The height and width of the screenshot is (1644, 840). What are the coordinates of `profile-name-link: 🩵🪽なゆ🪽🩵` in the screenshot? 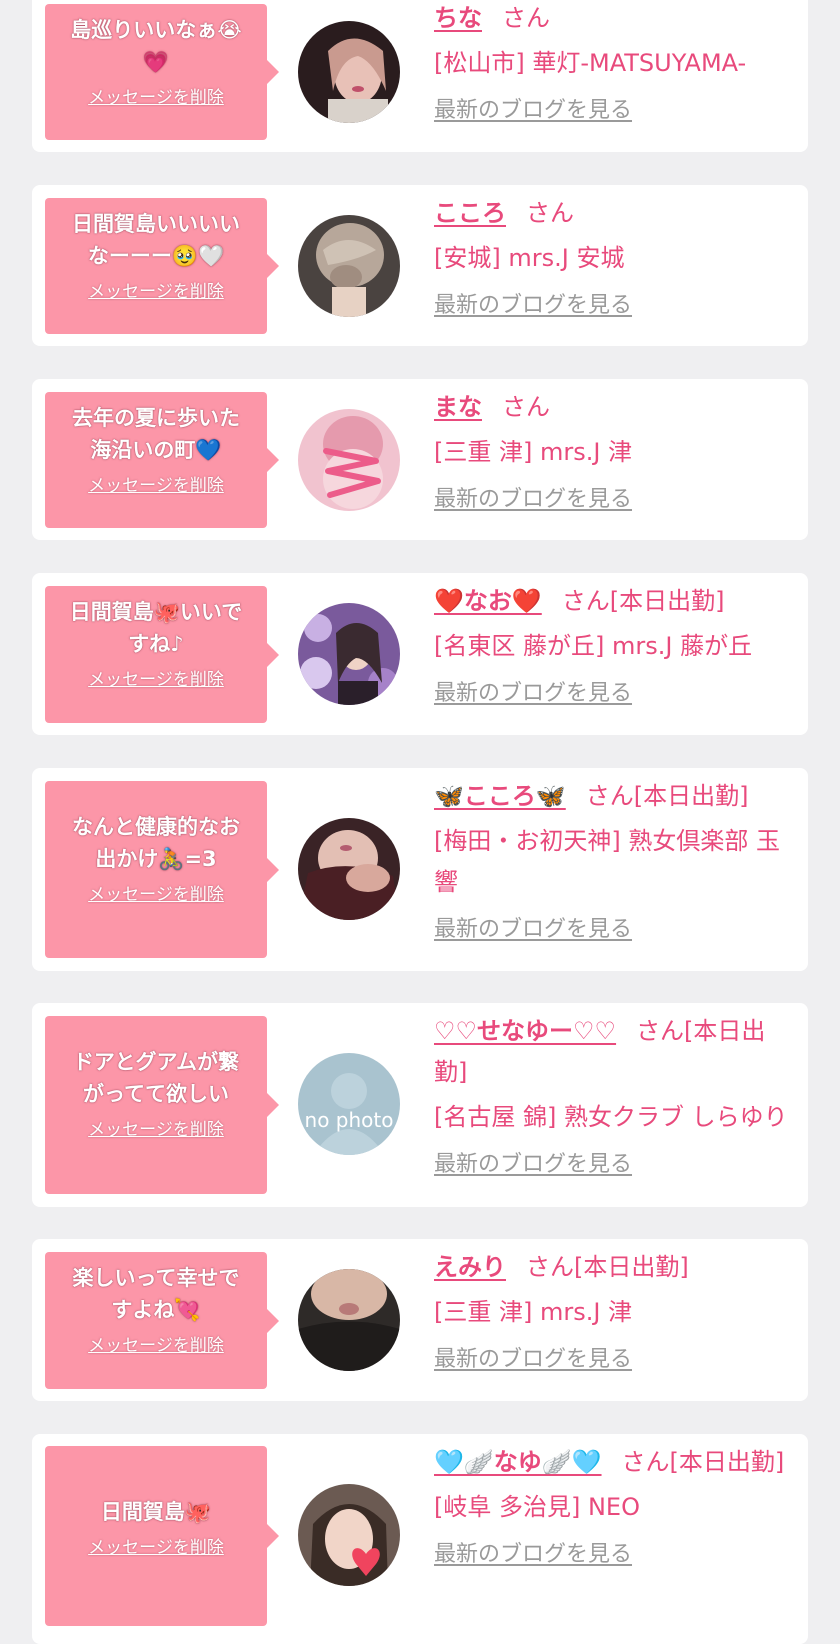 It's located at (518, 1462).